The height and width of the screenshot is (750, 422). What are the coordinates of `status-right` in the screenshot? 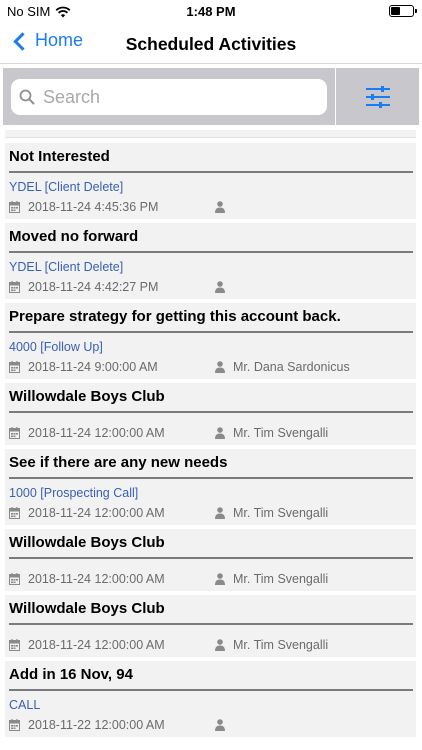 It's located at (403, 11).